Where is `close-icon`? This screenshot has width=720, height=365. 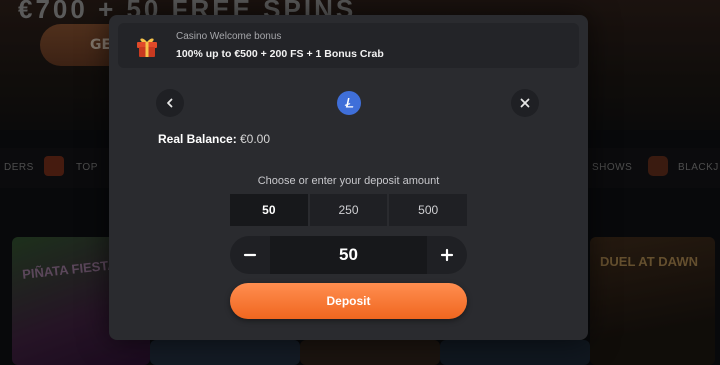
close-icon is located at coordinates (525, 103).